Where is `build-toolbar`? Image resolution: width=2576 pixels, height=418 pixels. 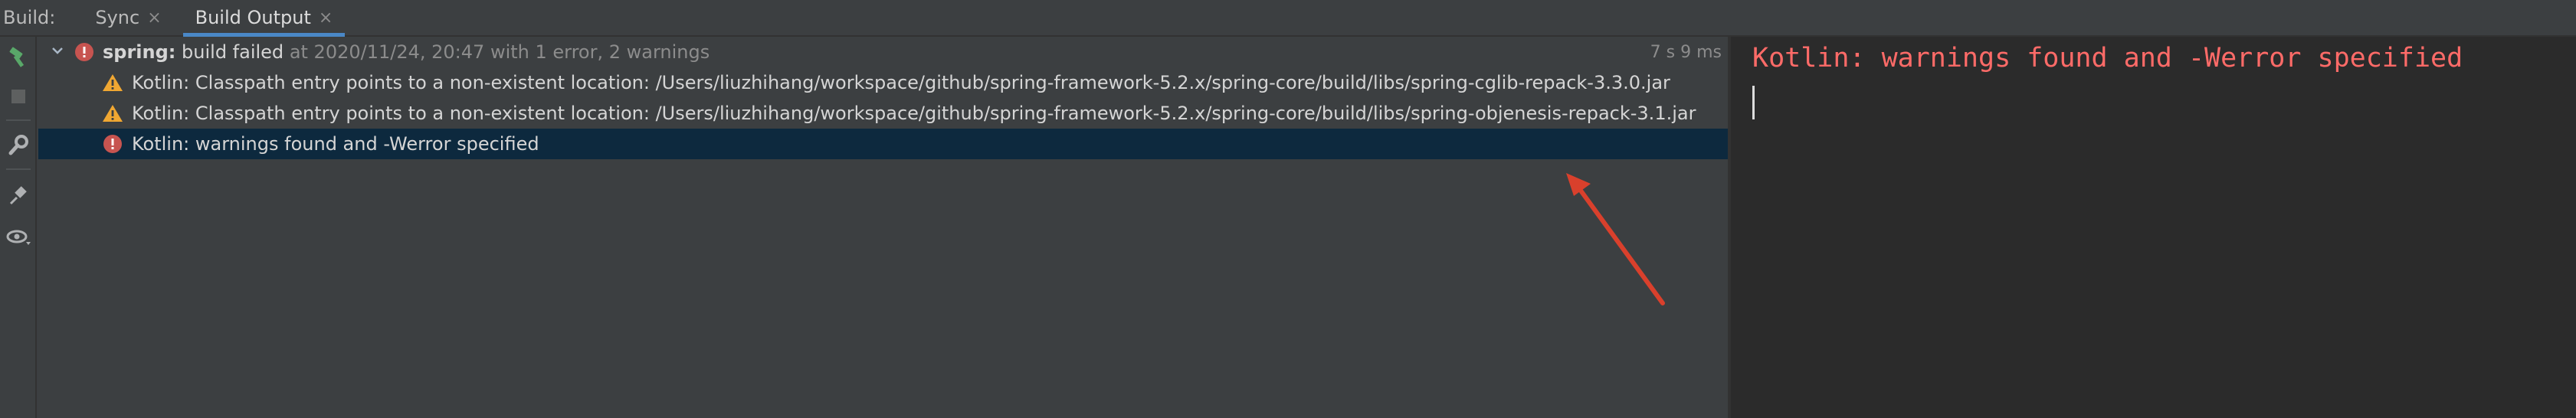 build-toolbar is located at coordinates (19, 227).